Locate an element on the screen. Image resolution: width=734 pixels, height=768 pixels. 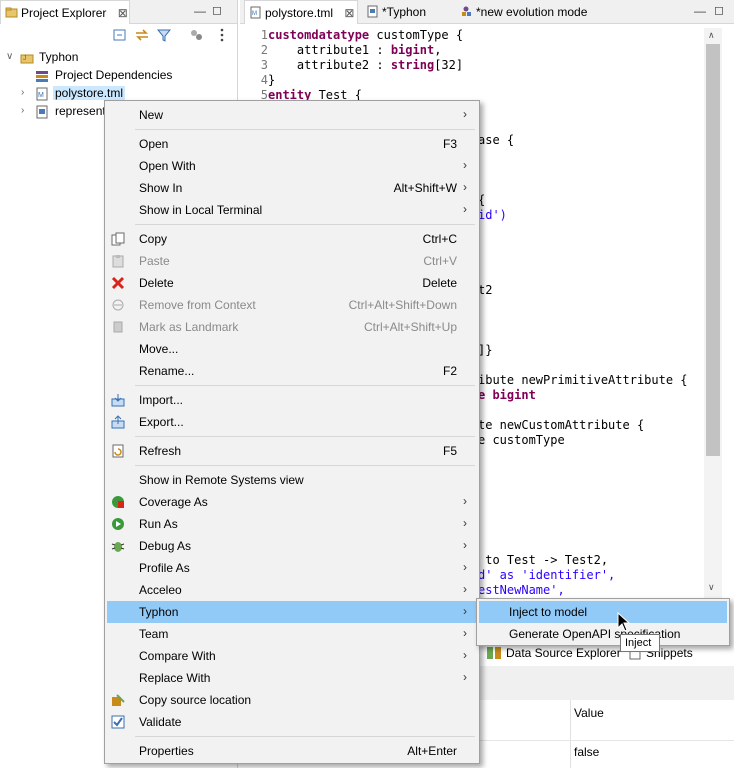
menu-item-run-as: Run As › is located at coordinates (292, 524).